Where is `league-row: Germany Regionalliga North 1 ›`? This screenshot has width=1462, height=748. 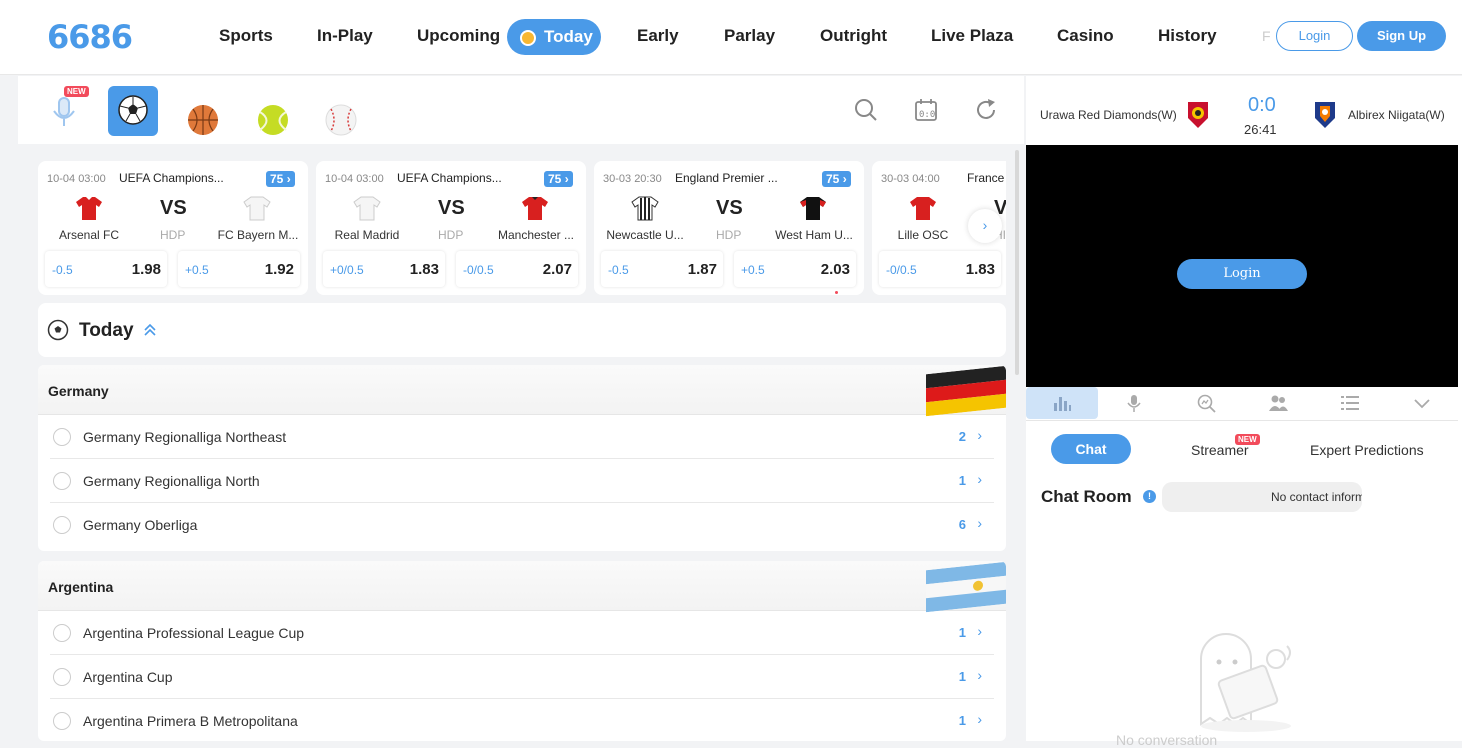 league-row: Germany Regionalliga North 1 › is located at coordinates (522, 481).